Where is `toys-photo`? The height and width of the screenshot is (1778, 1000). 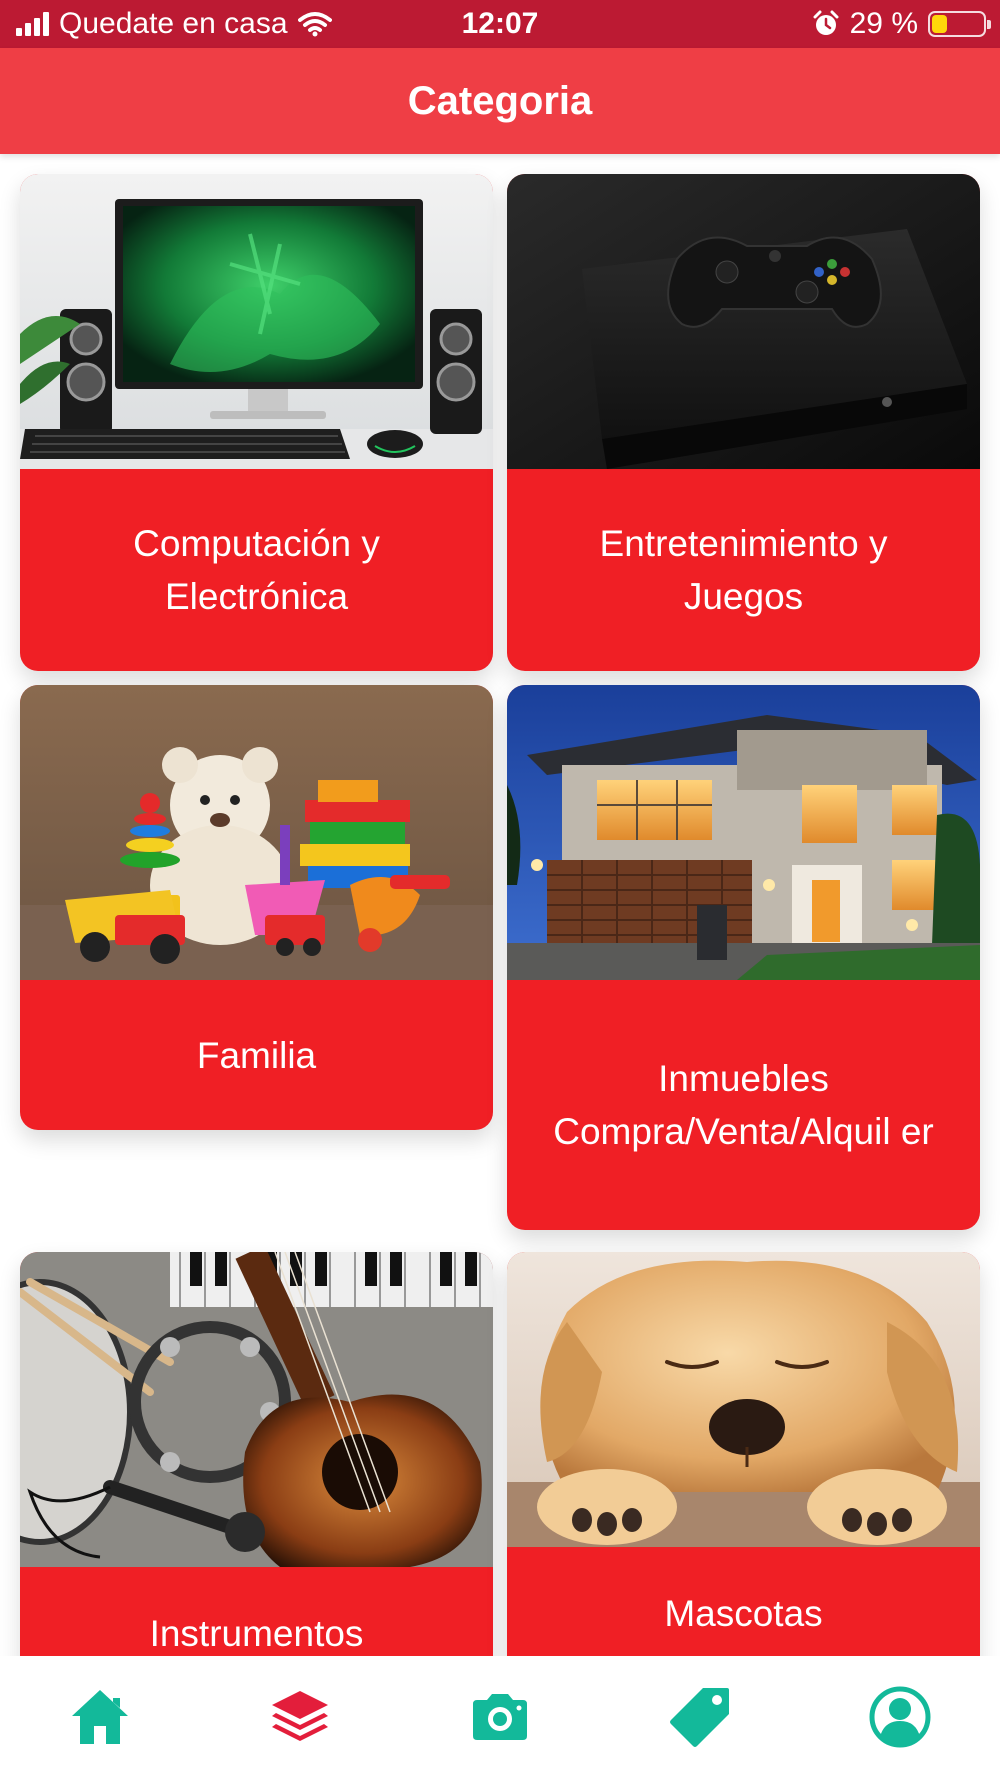
toys-photo is located at coordinates (256, 832).